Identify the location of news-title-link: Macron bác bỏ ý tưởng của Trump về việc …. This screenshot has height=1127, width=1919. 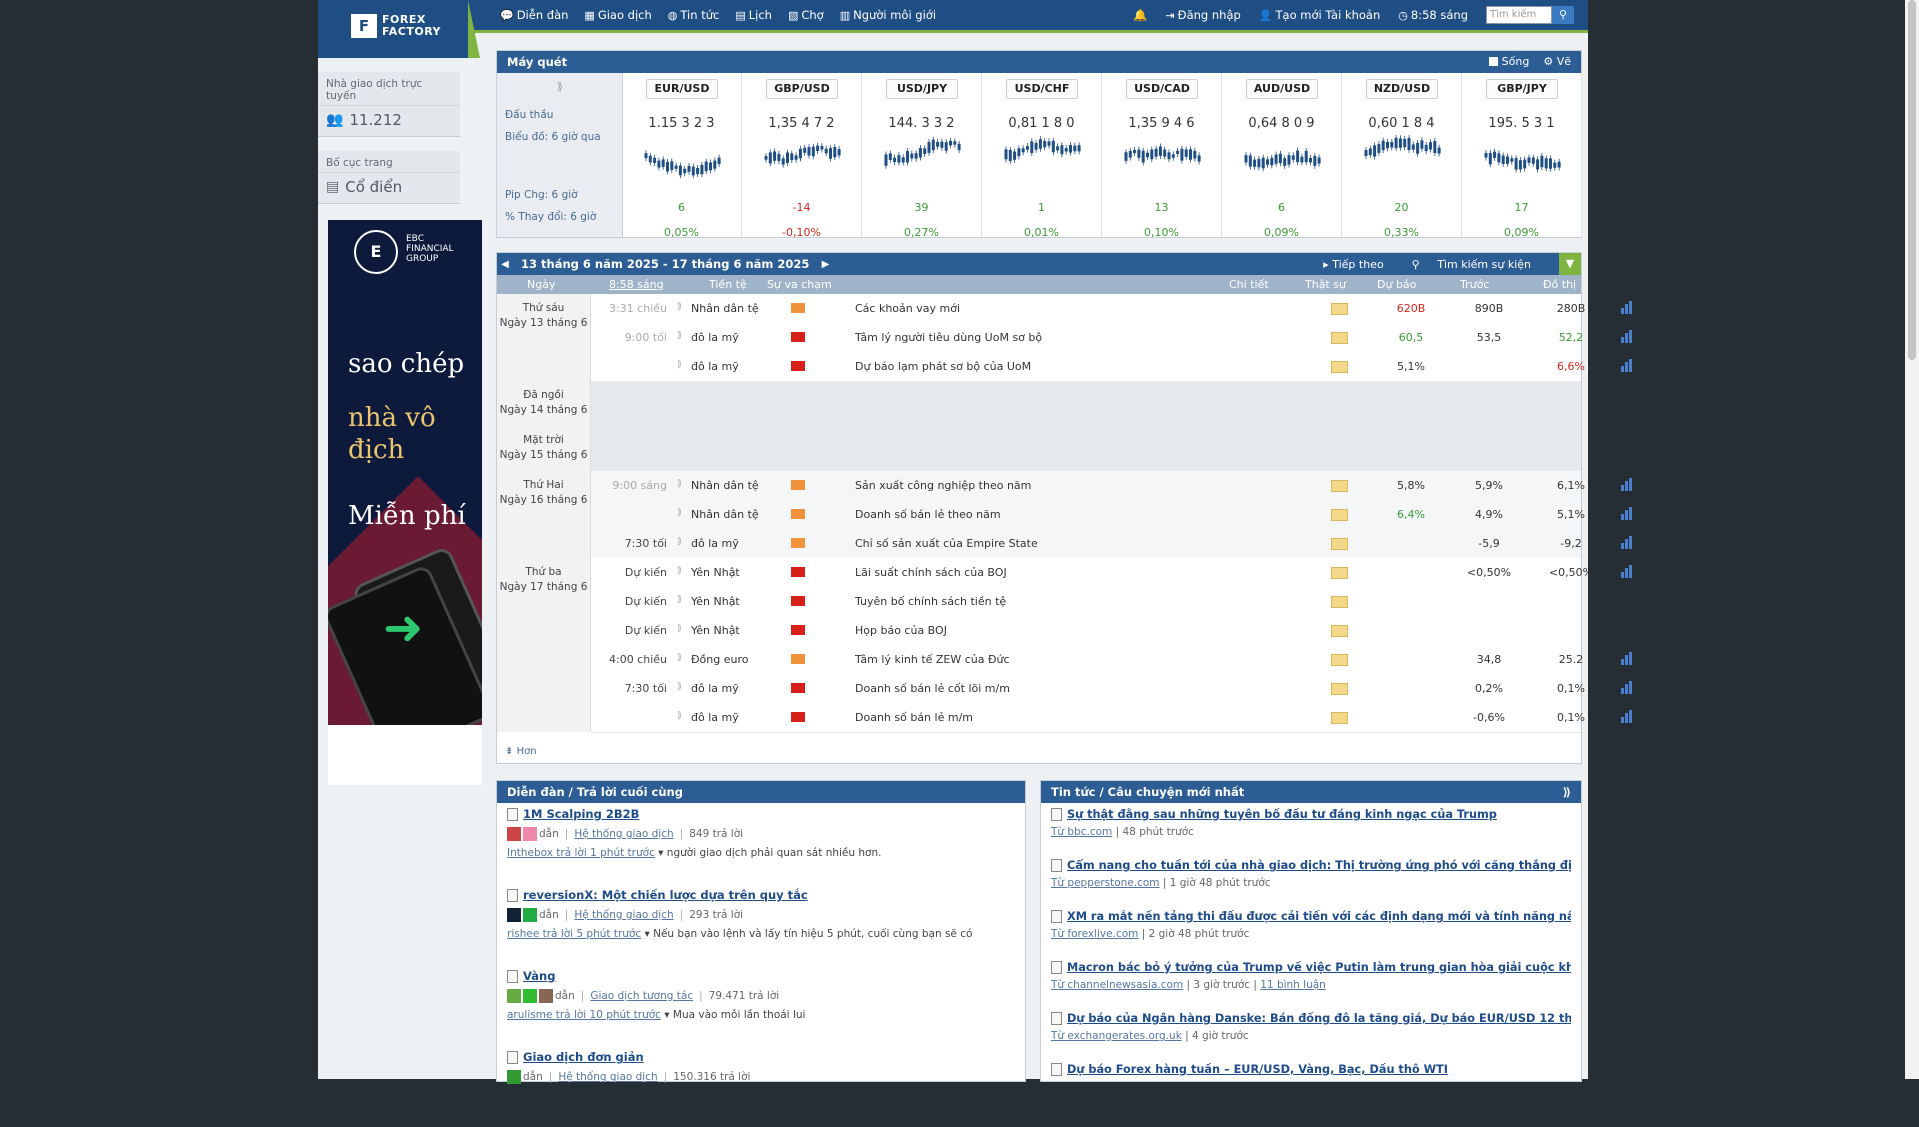
(1311, 967).